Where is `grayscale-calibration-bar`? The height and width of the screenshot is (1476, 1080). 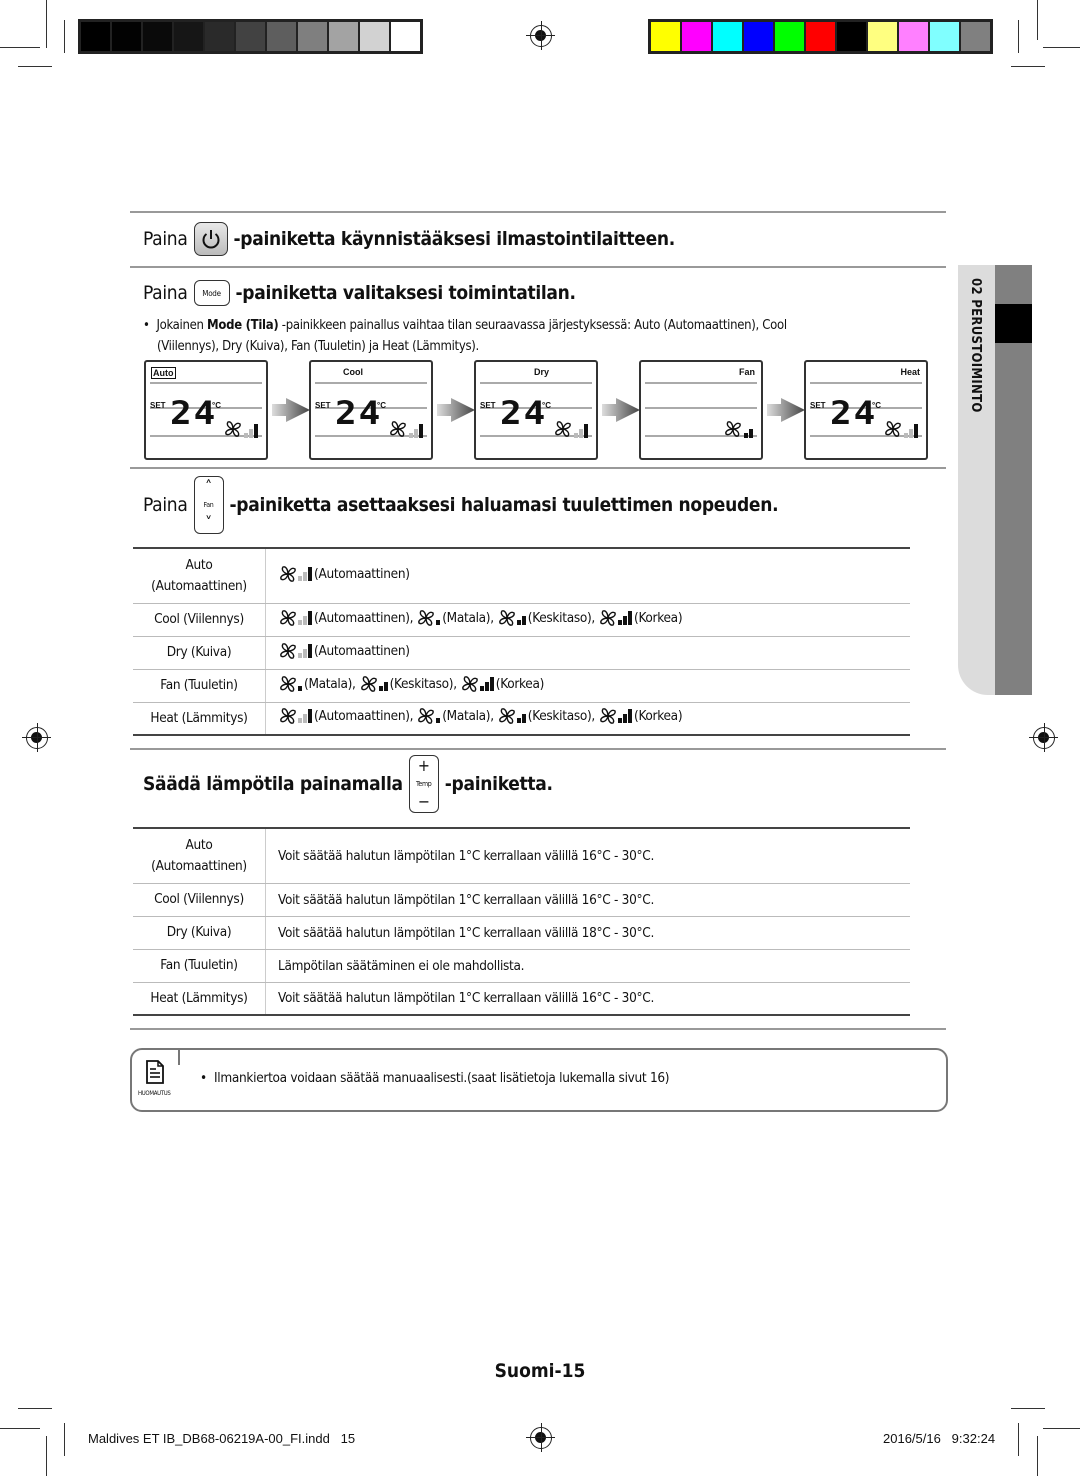
grayscale-calibration-bar is located at coordinates (250, 36).